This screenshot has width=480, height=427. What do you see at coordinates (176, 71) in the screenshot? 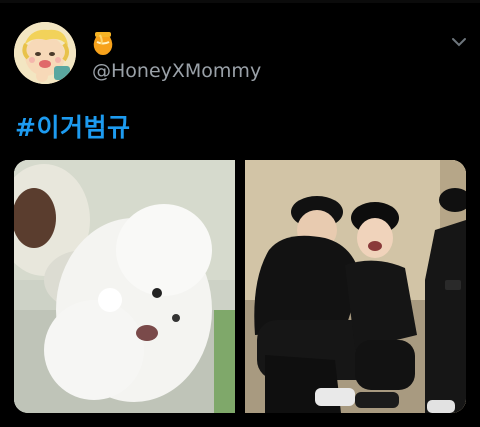
I see `author-handle: @HoneyXMommy` at bounding box center [176, 71].